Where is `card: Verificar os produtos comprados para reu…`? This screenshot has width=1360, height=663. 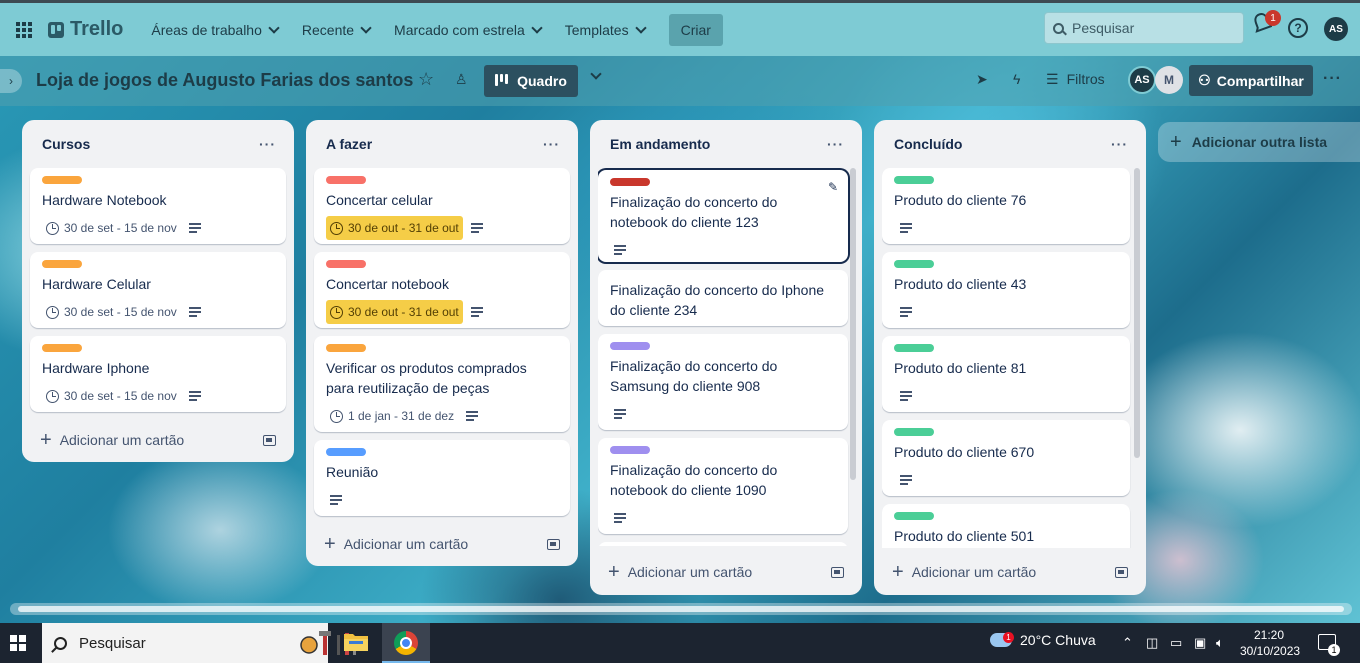 card: Verificar os produtos comprados para reu… is located at coordinates (442, 384).